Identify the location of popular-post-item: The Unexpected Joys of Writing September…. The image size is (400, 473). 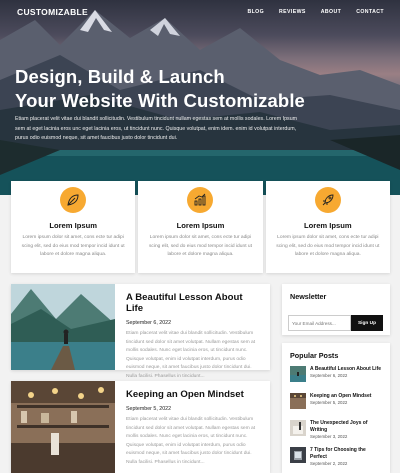
(336, 433).